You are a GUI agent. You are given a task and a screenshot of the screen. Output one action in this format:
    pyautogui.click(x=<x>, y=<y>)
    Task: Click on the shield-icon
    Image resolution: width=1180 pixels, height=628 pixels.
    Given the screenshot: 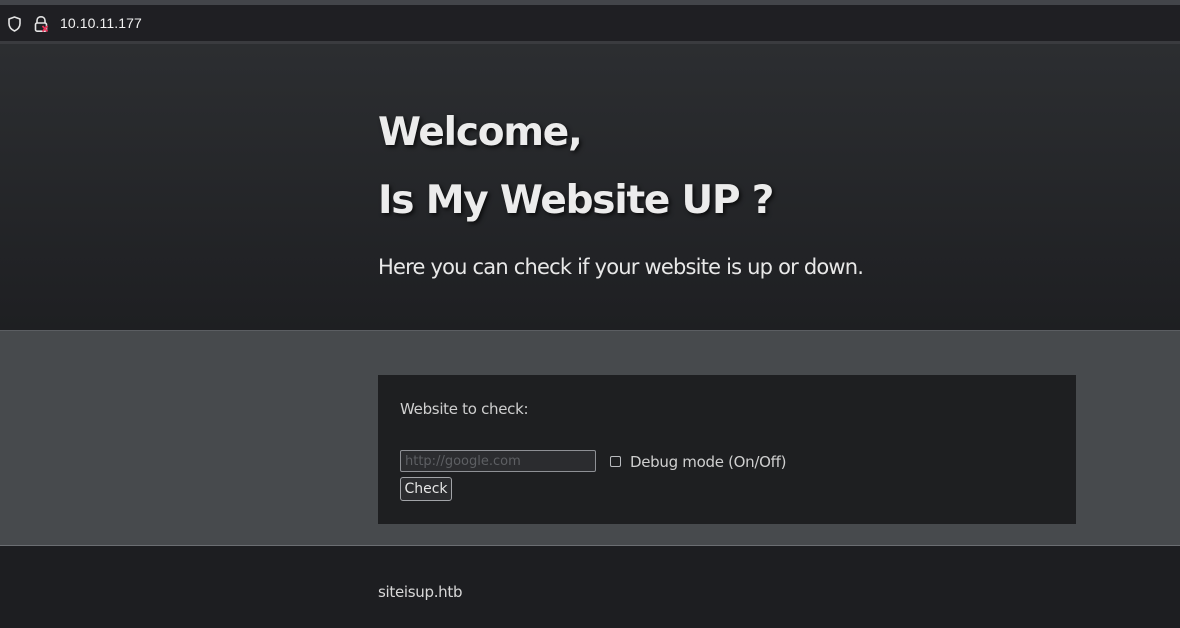 What is the action you would take?
    pyautogui.click(x=14, y=24)
    